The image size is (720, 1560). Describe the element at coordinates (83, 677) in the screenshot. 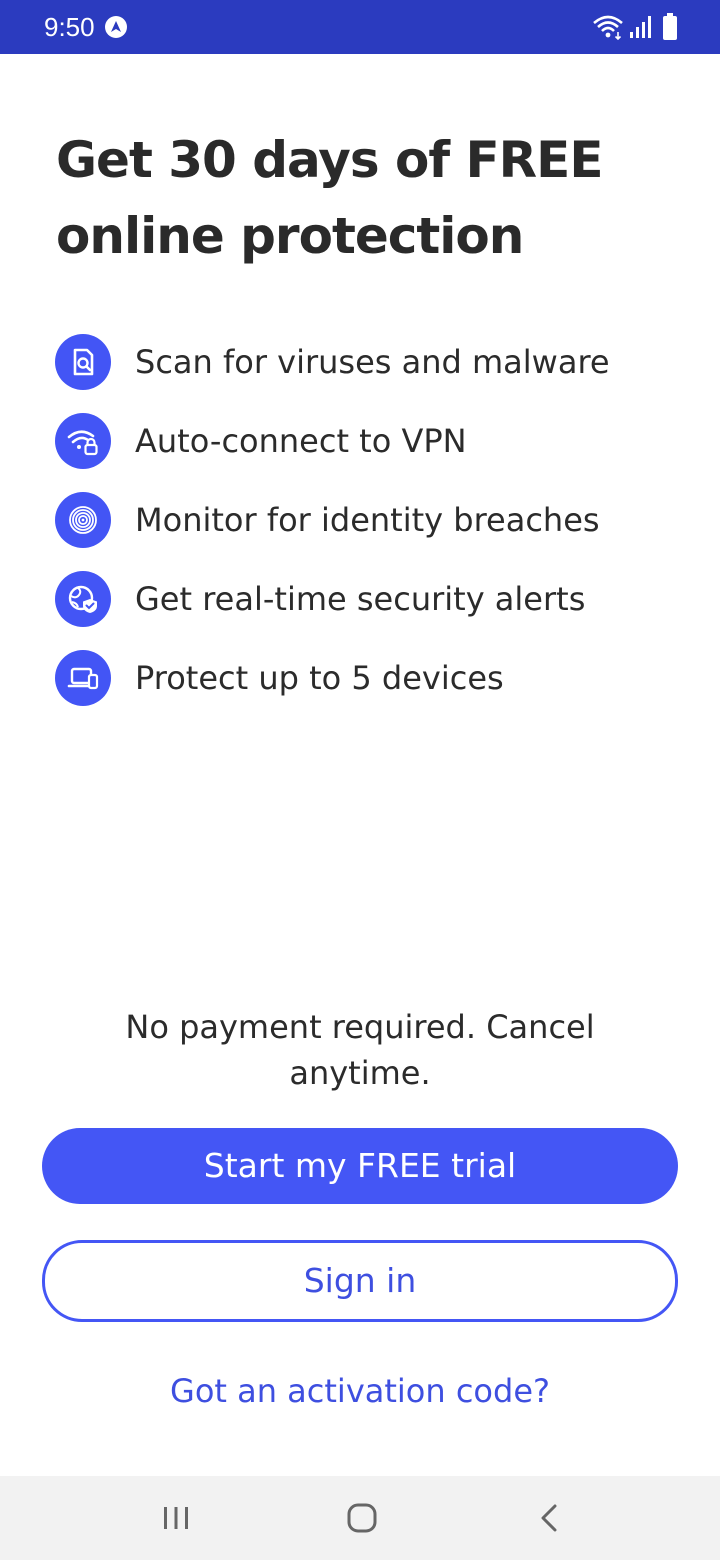

I see `devices-icon` at that location.